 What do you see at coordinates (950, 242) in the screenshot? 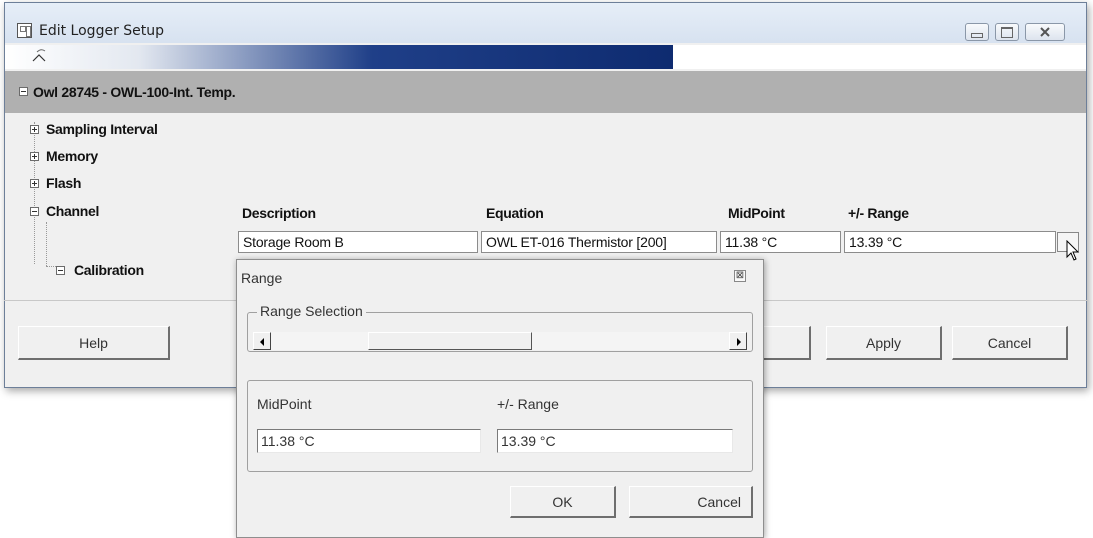
I see `range-cell: 13.39 °C` at bounding box center [950, 242].